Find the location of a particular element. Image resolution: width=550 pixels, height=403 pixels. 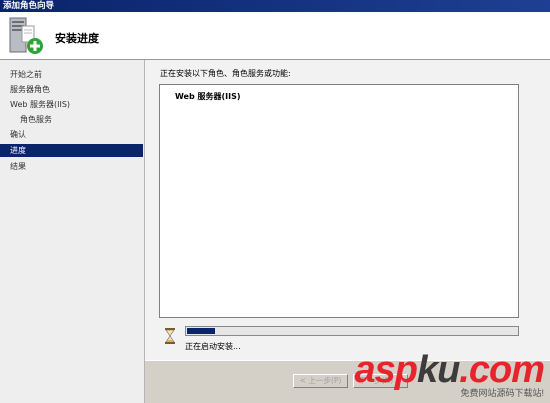

wizard-header: 安装进度 is located at coordinates (275, 36).